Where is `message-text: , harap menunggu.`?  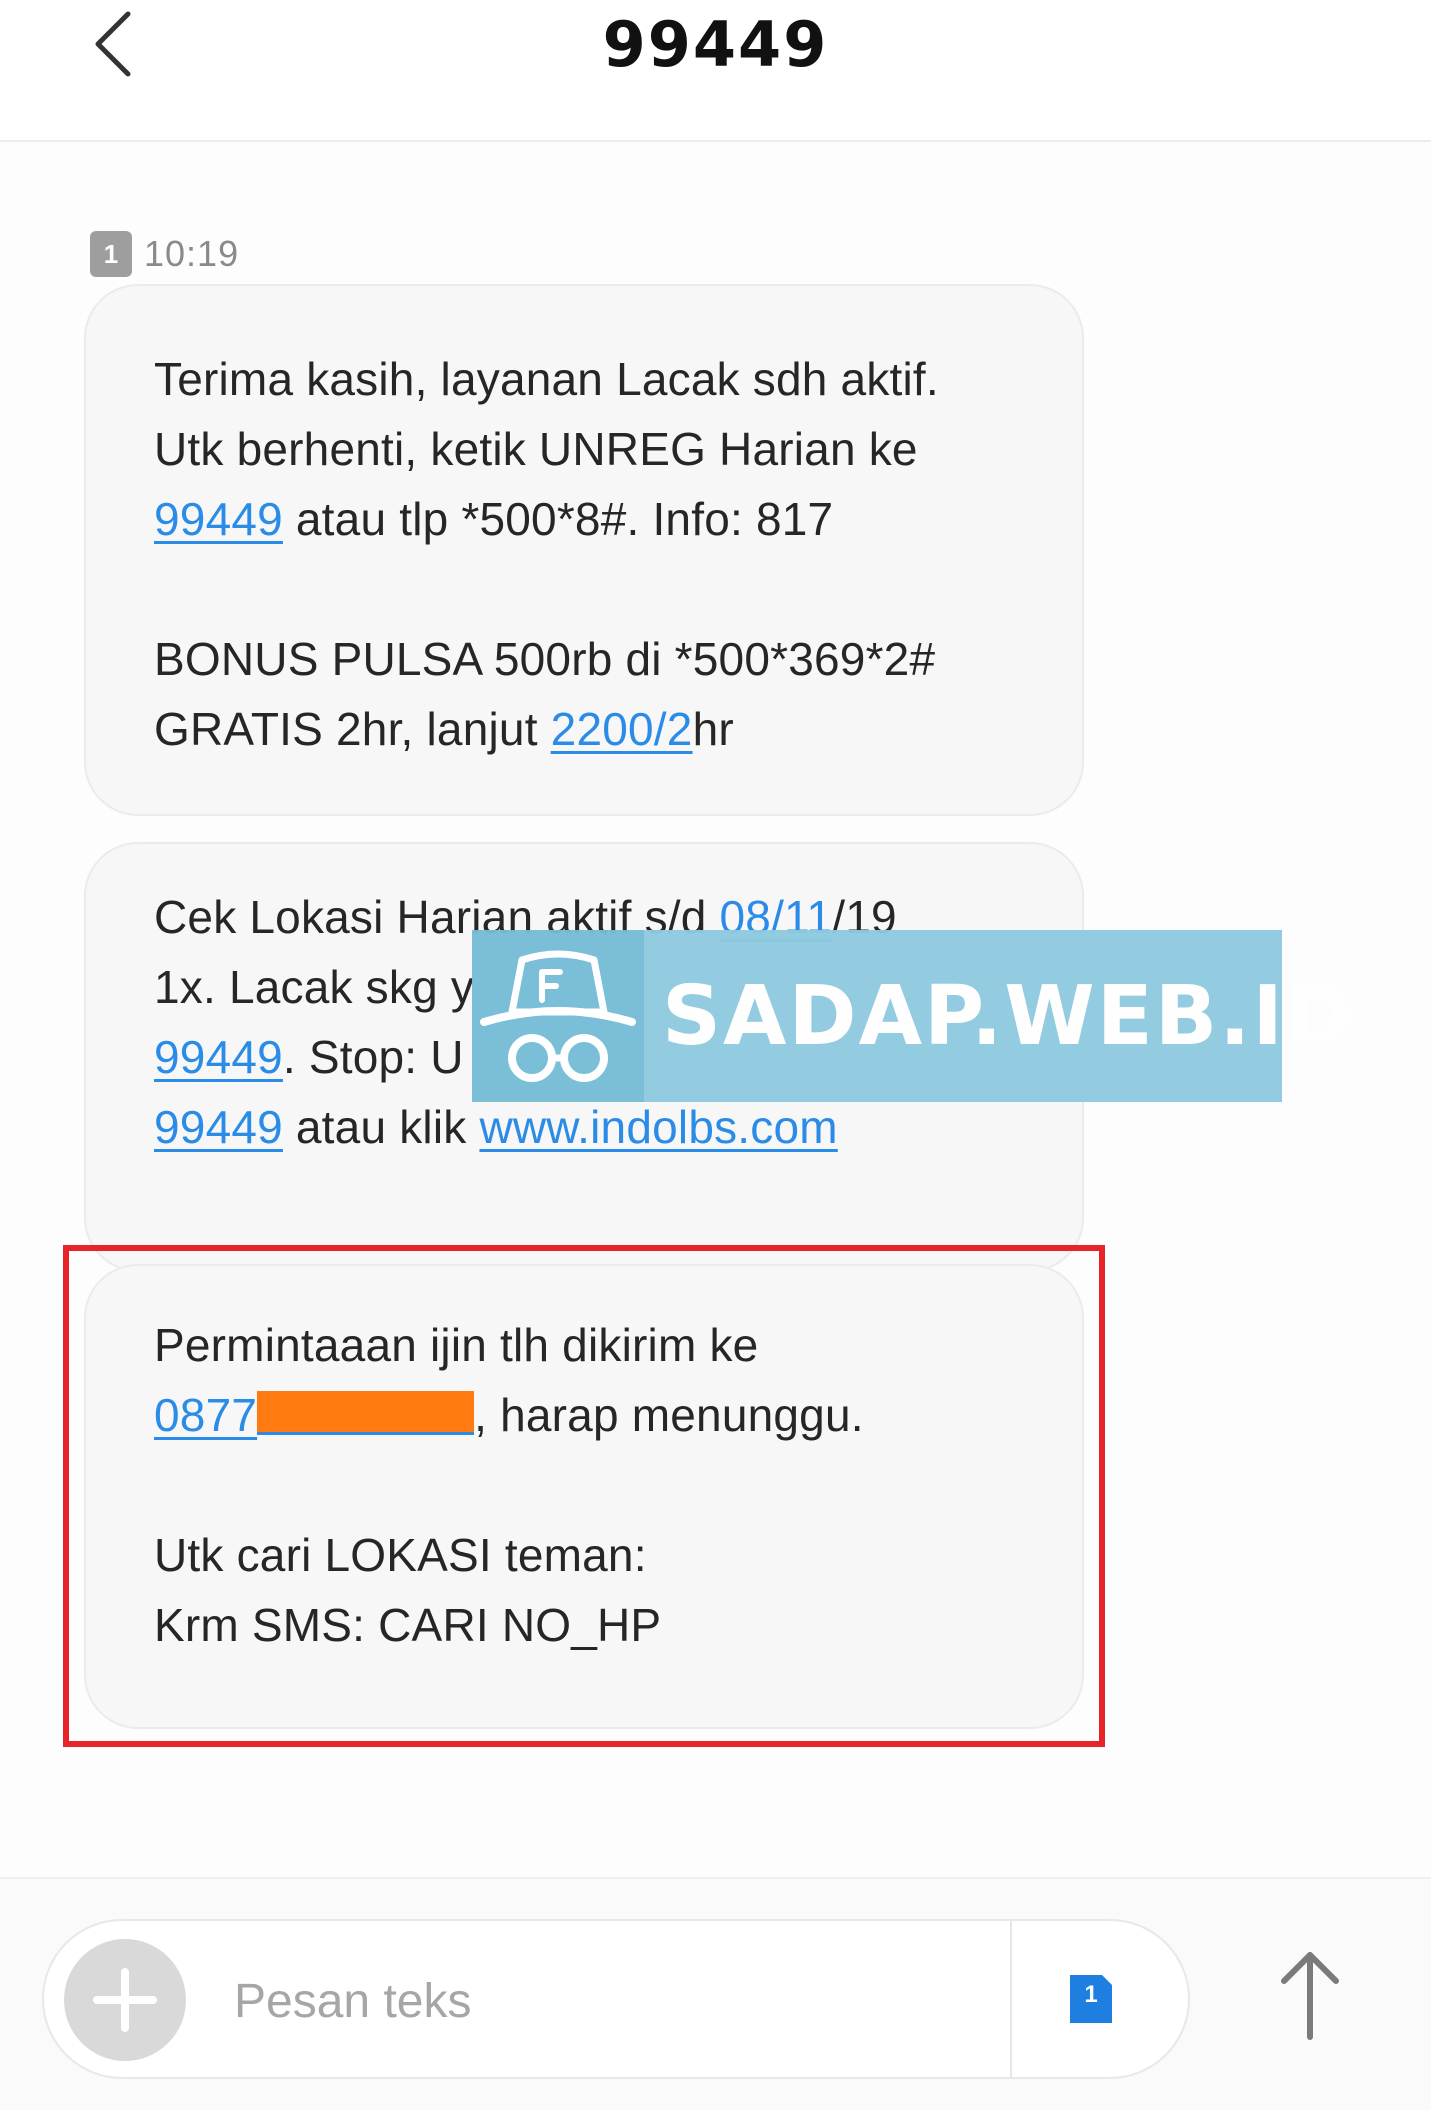 message-text: , harap menunggu. is located at coordinates (669, 1415).